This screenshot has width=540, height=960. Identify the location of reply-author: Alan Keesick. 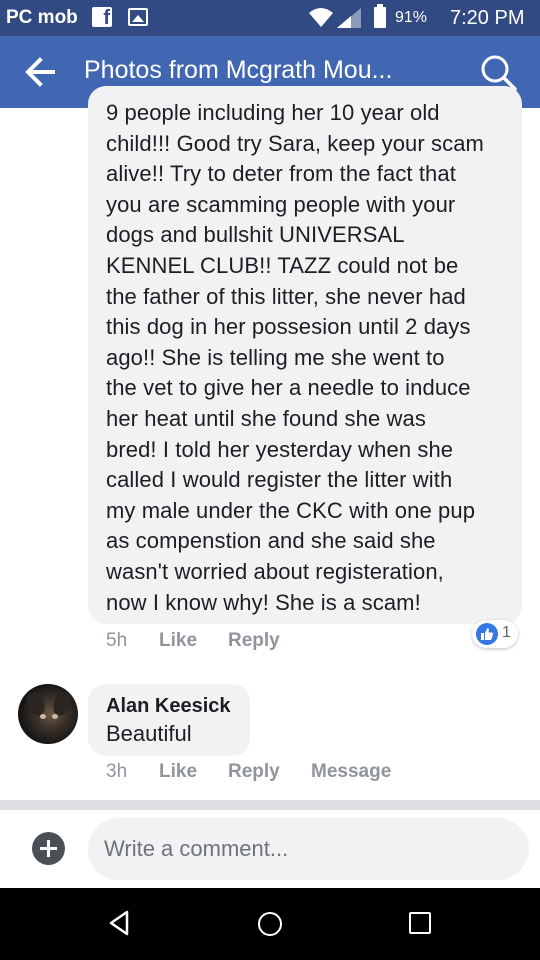
(168, 706).